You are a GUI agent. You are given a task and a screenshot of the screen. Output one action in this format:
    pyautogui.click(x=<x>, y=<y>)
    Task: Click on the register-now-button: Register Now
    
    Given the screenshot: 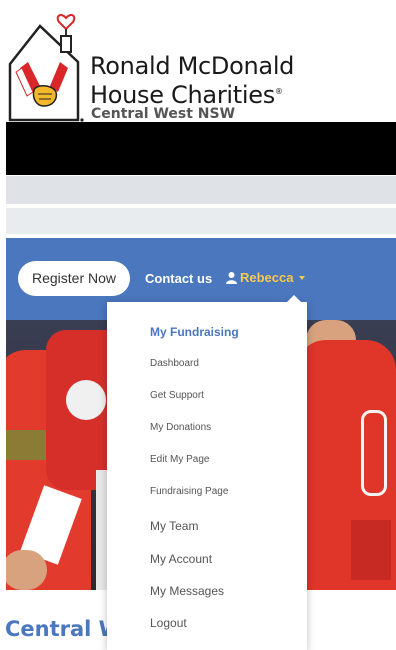 What is the action you would take?
    pyautogui.click(x=74, y=278)
    